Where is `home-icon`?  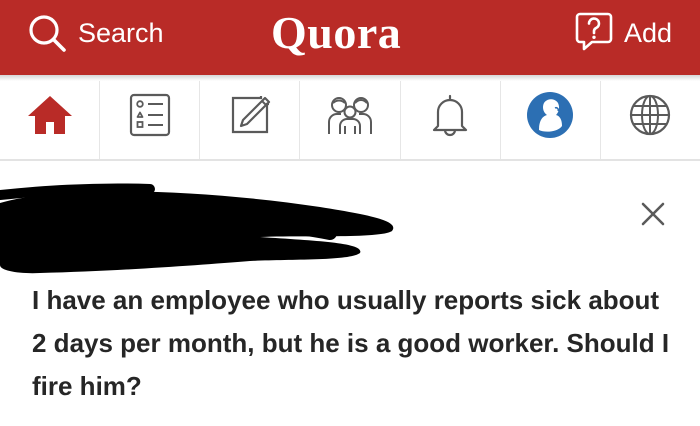
home-icon is located at coordinates (50, 117).